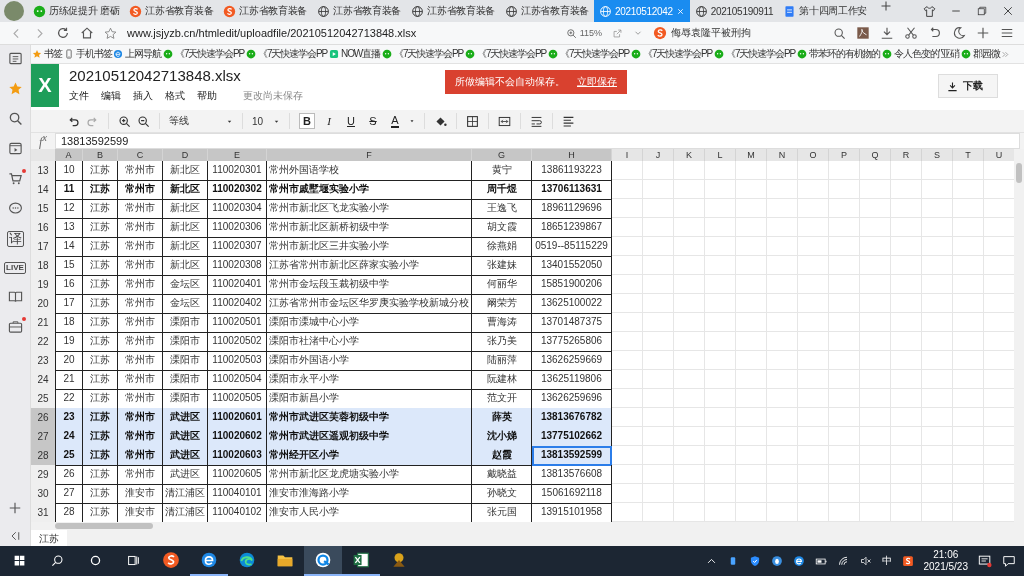 Image resolution: width=1024 pixels, height=576 pixels. What do you see at coordinates (43, 323) in the screenshot?
I see `row-number: 21` at bounding box center [43, 323].